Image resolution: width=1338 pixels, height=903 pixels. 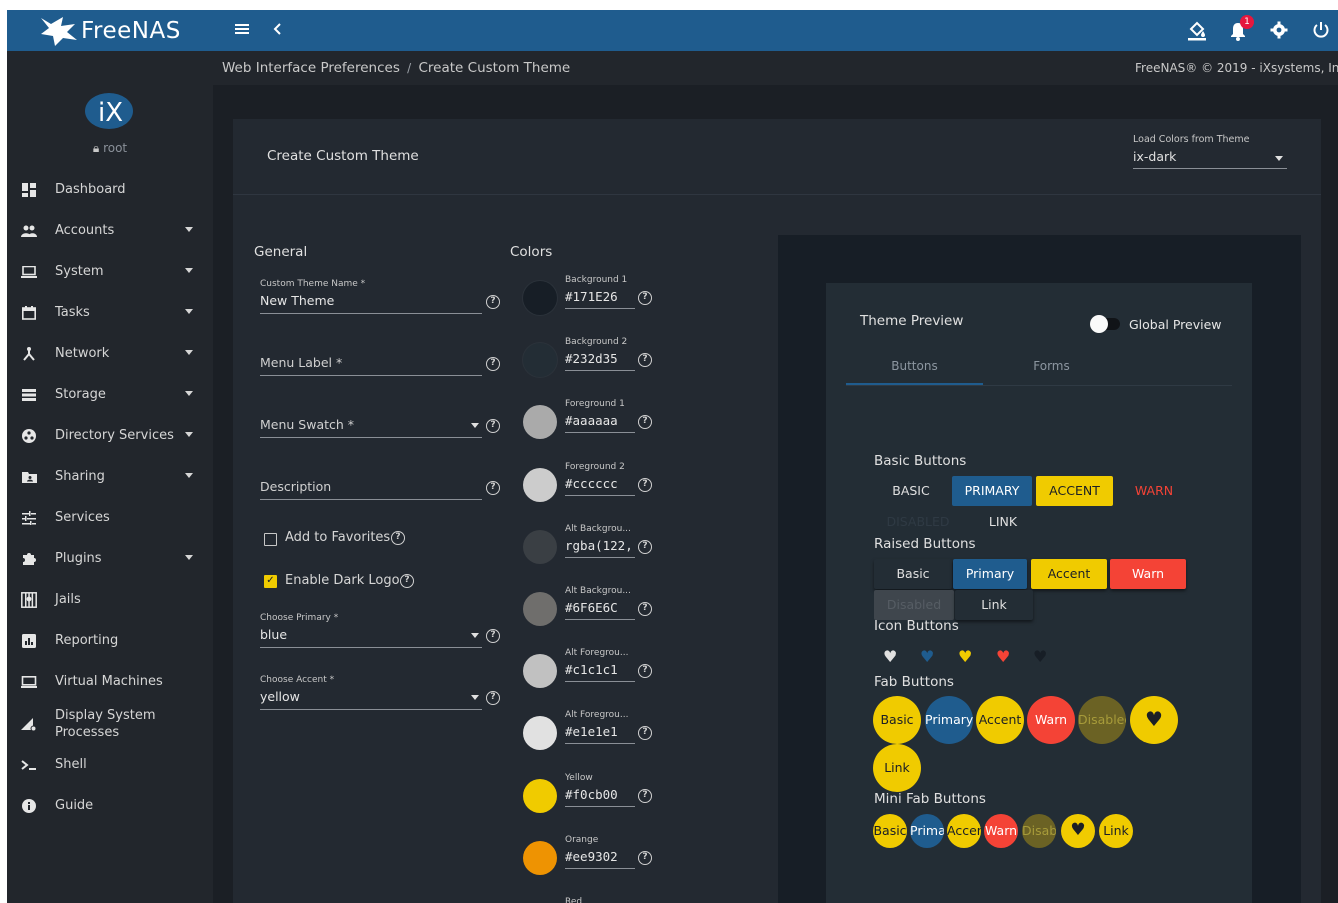 I want to click on color-value-input: #cccccc, so click(x=599, y=483).